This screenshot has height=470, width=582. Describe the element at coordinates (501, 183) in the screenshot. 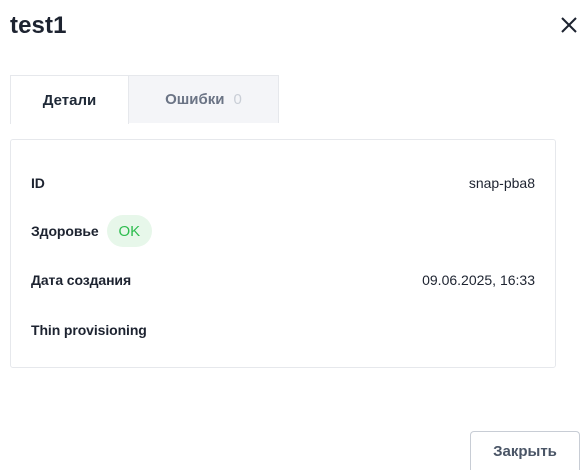

I see `id-value: snap-pba8` at that location.